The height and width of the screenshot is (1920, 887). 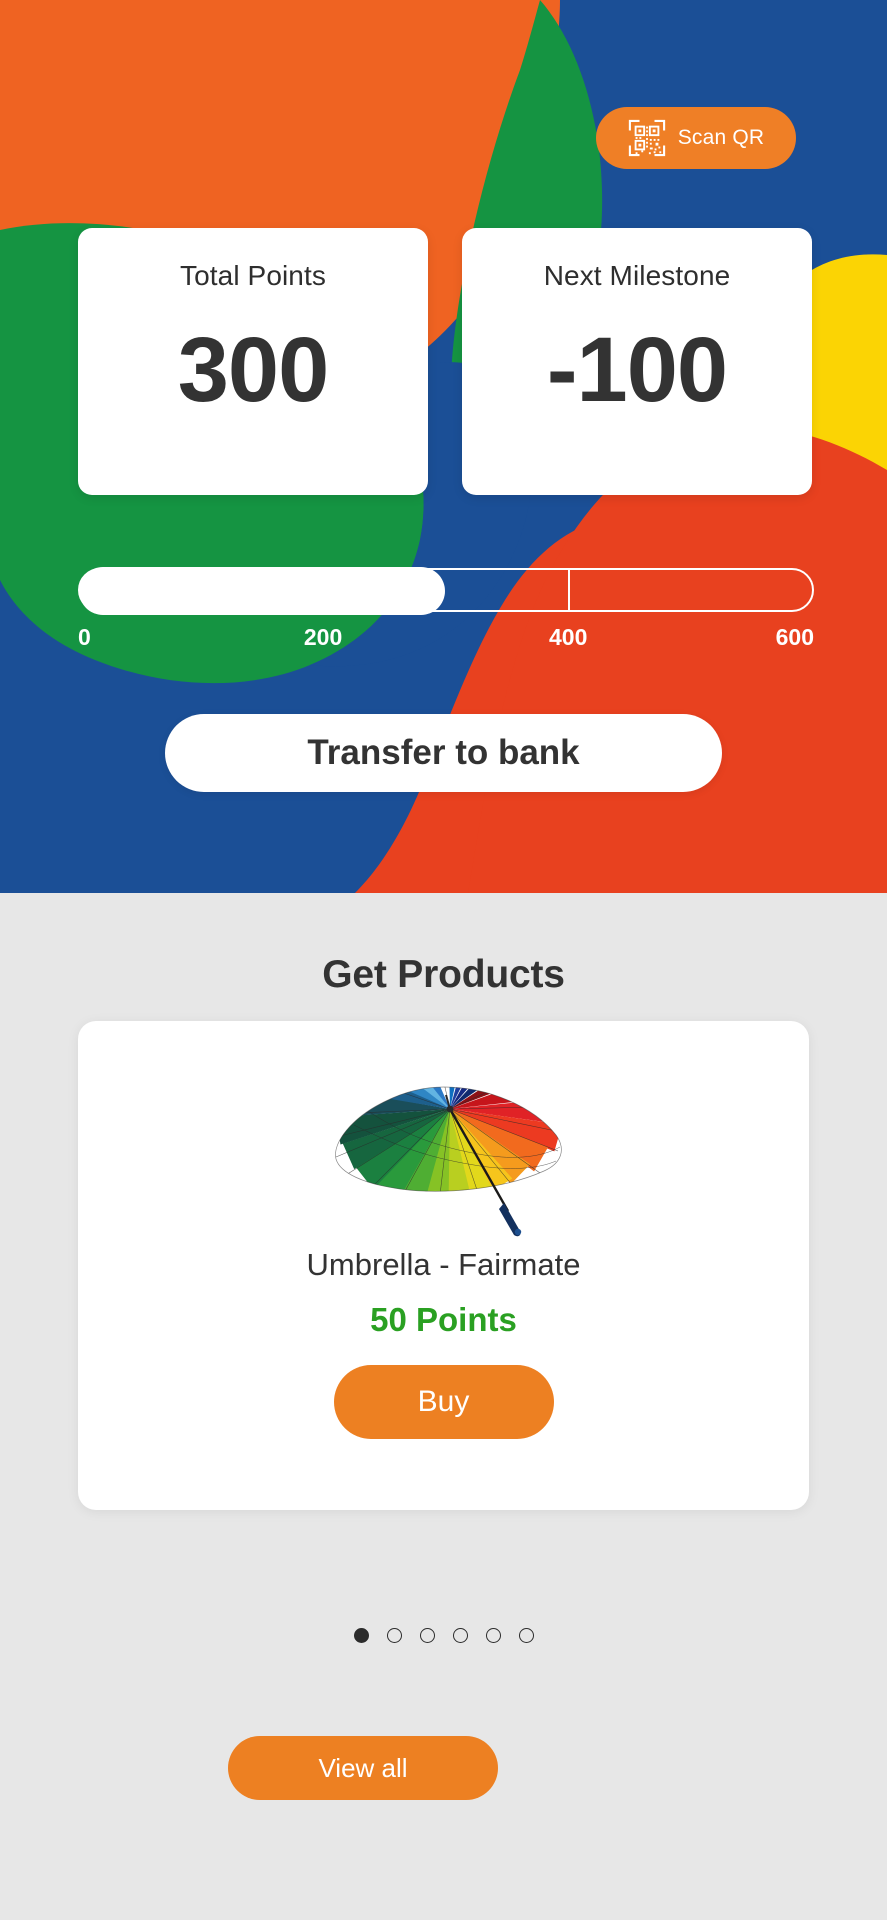 What do you see at coordinates (443, 1635) in the screenshot?
I see `carousel-dots` at bounding box center [443, 1635].